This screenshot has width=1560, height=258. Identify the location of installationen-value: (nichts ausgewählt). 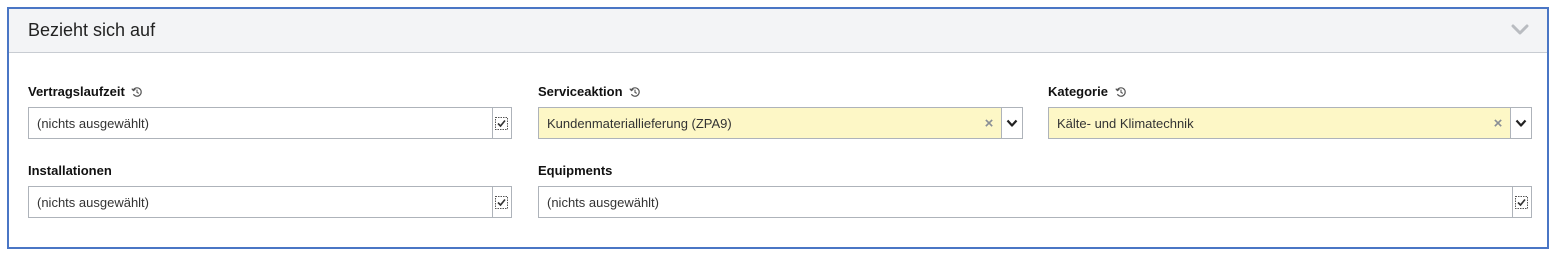
(93, 202).